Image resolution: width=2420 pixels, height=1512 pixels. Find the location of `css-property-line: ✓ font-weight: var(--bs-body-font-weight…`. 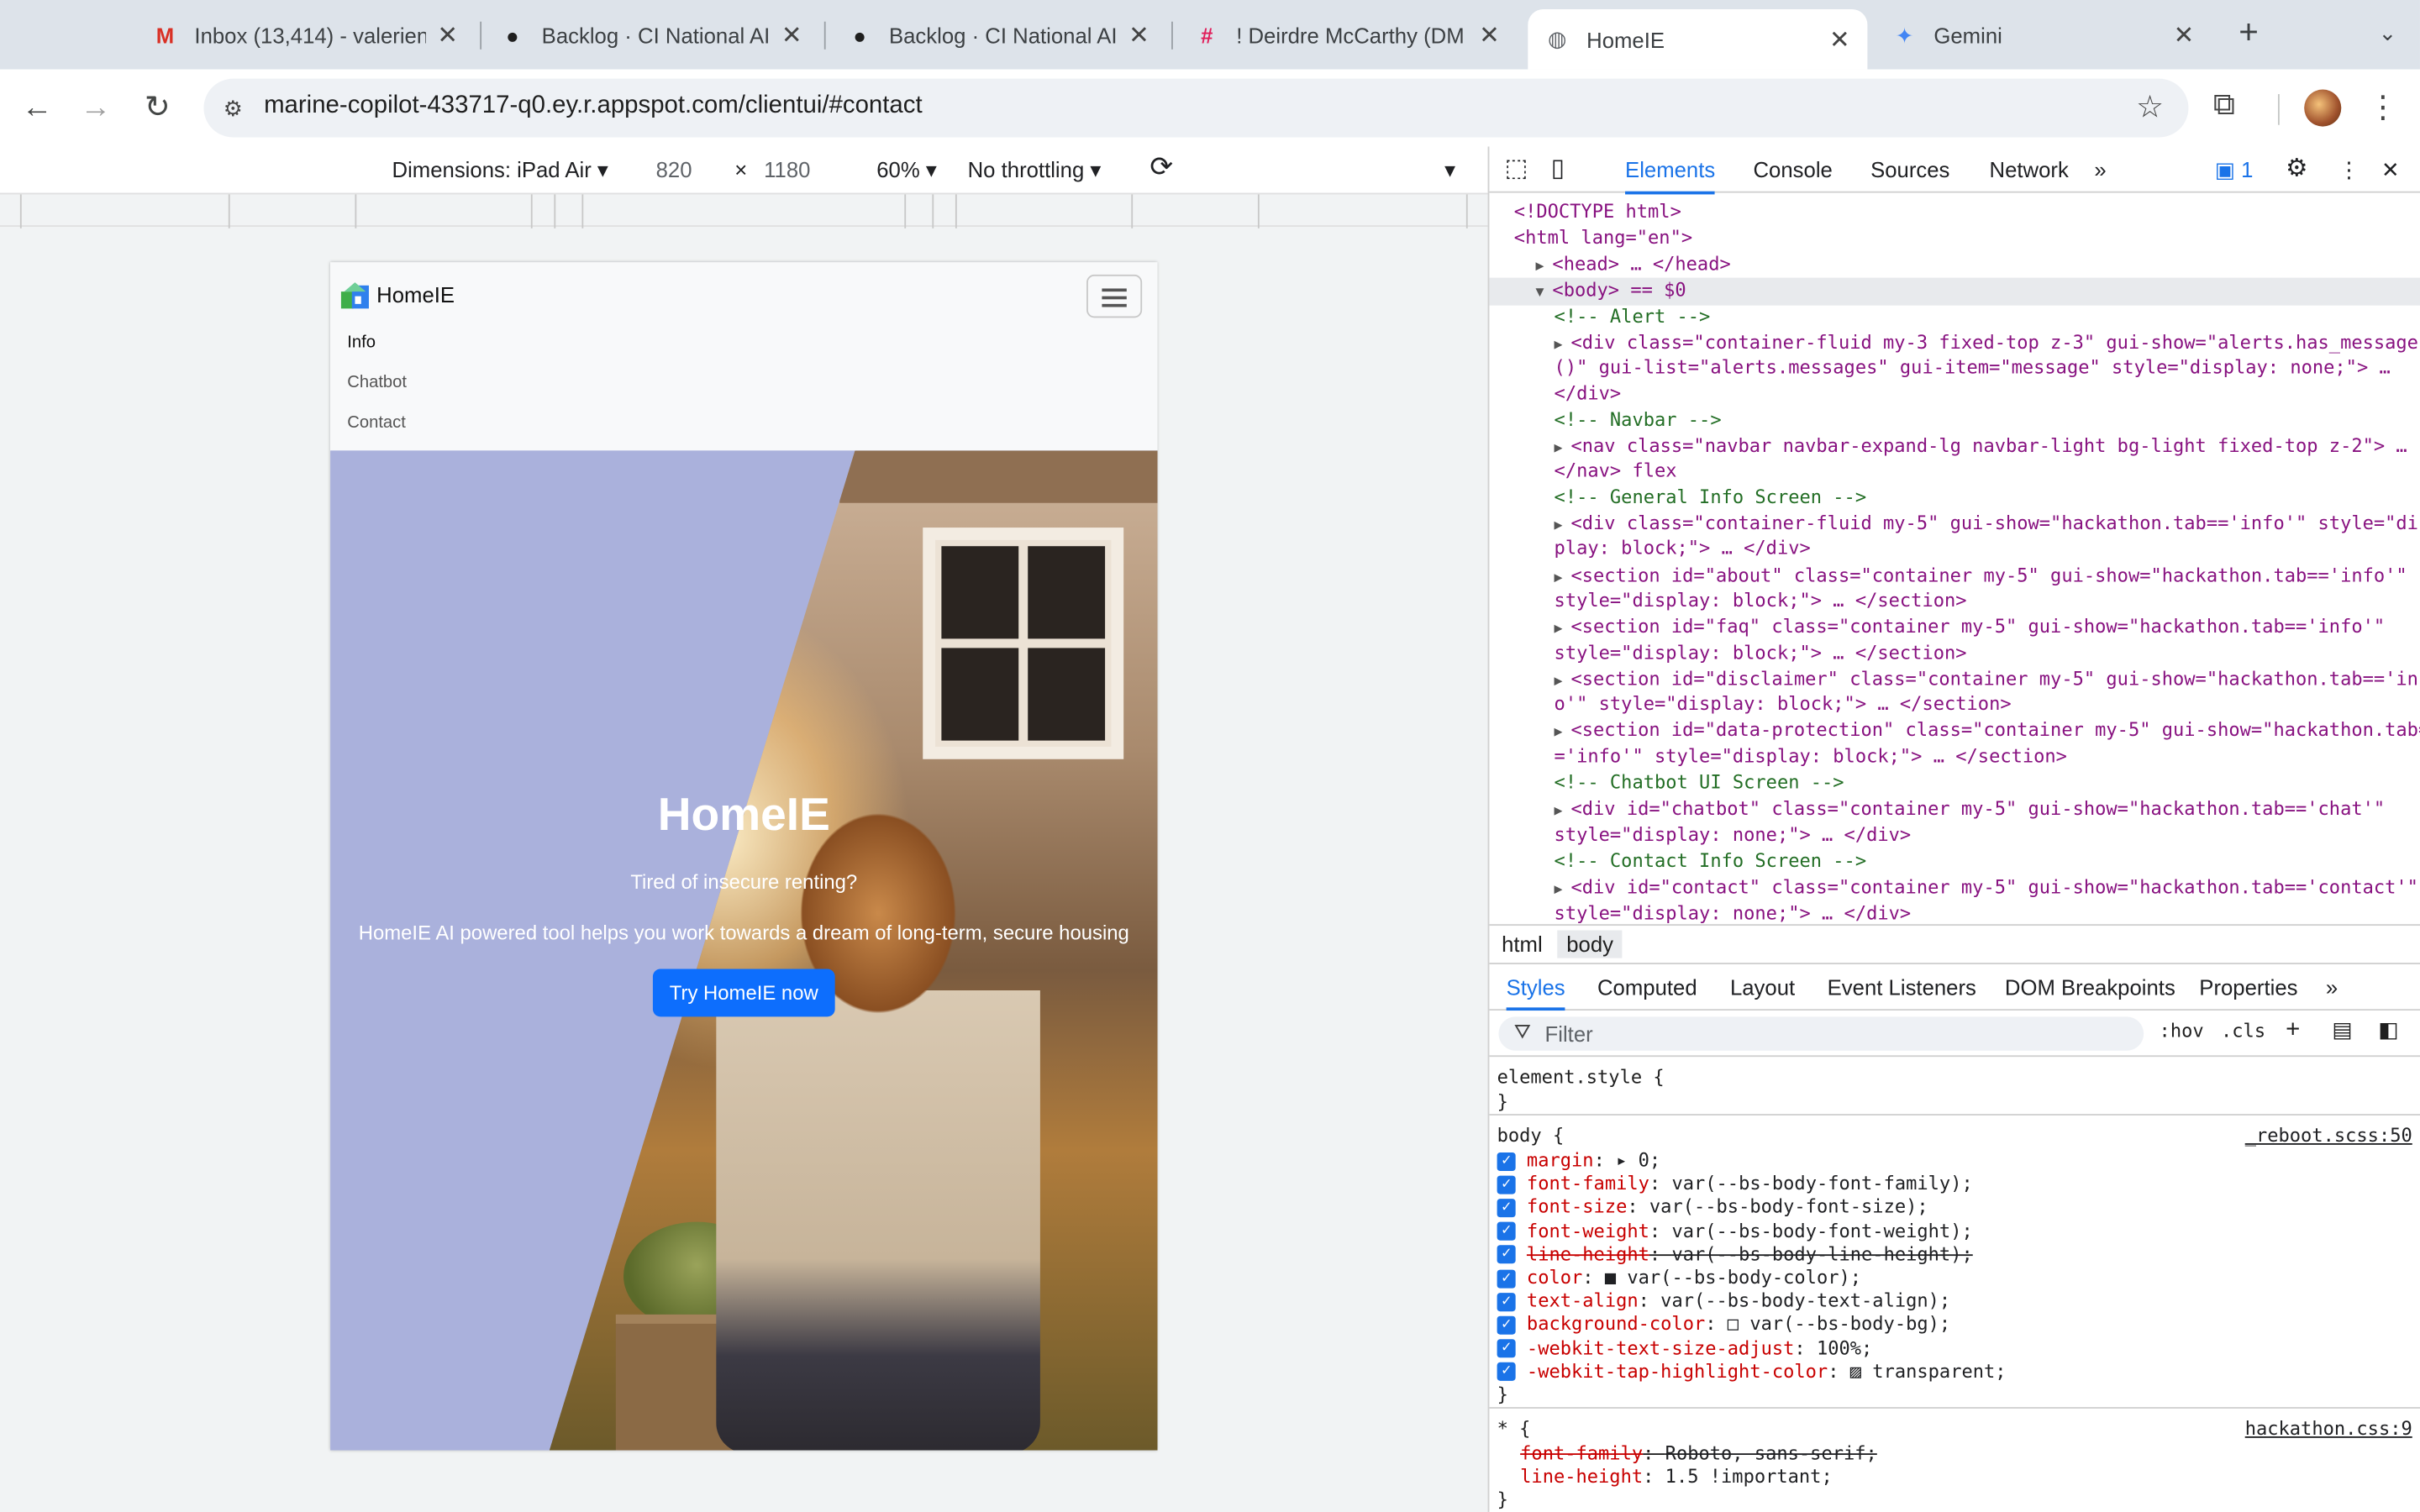

css-property-line: ✓ font-weight: var(--bs-body-font-weight… is located at coordinates (1954, 1231).